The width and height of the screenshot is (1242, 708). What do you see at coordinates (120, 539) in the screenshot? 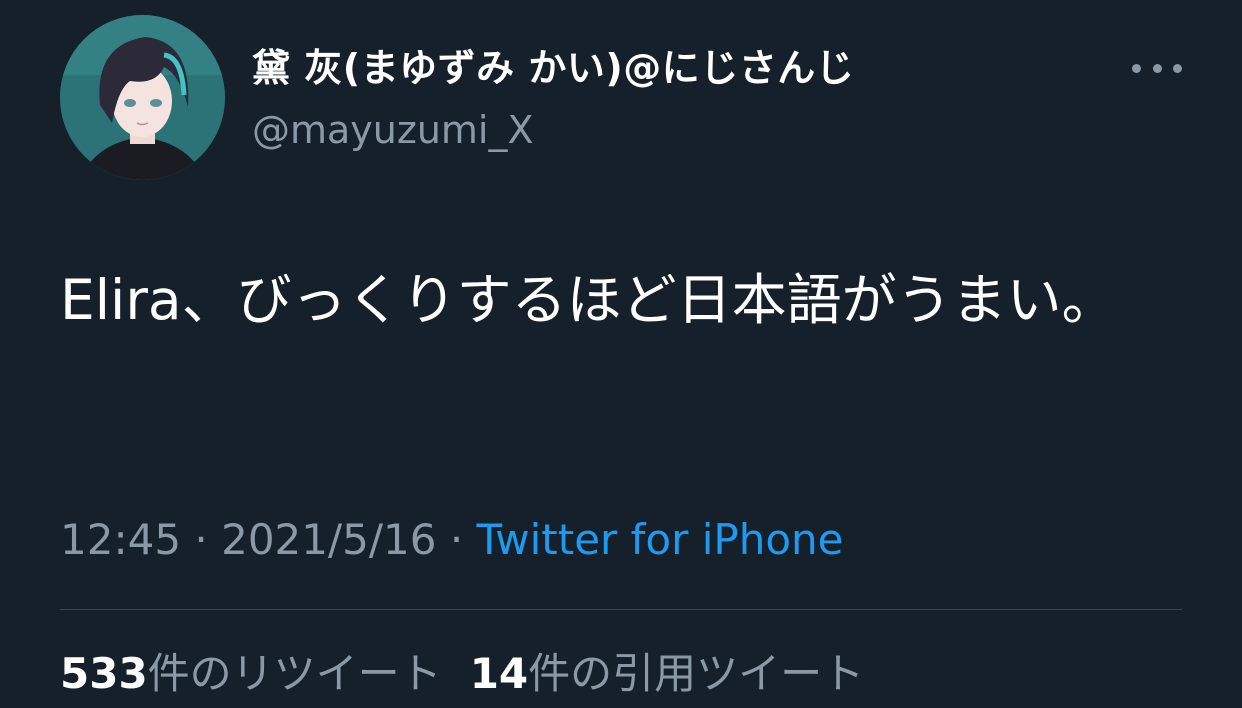
I see `tweet-time: 12:45` at bounding box center [120, 539].